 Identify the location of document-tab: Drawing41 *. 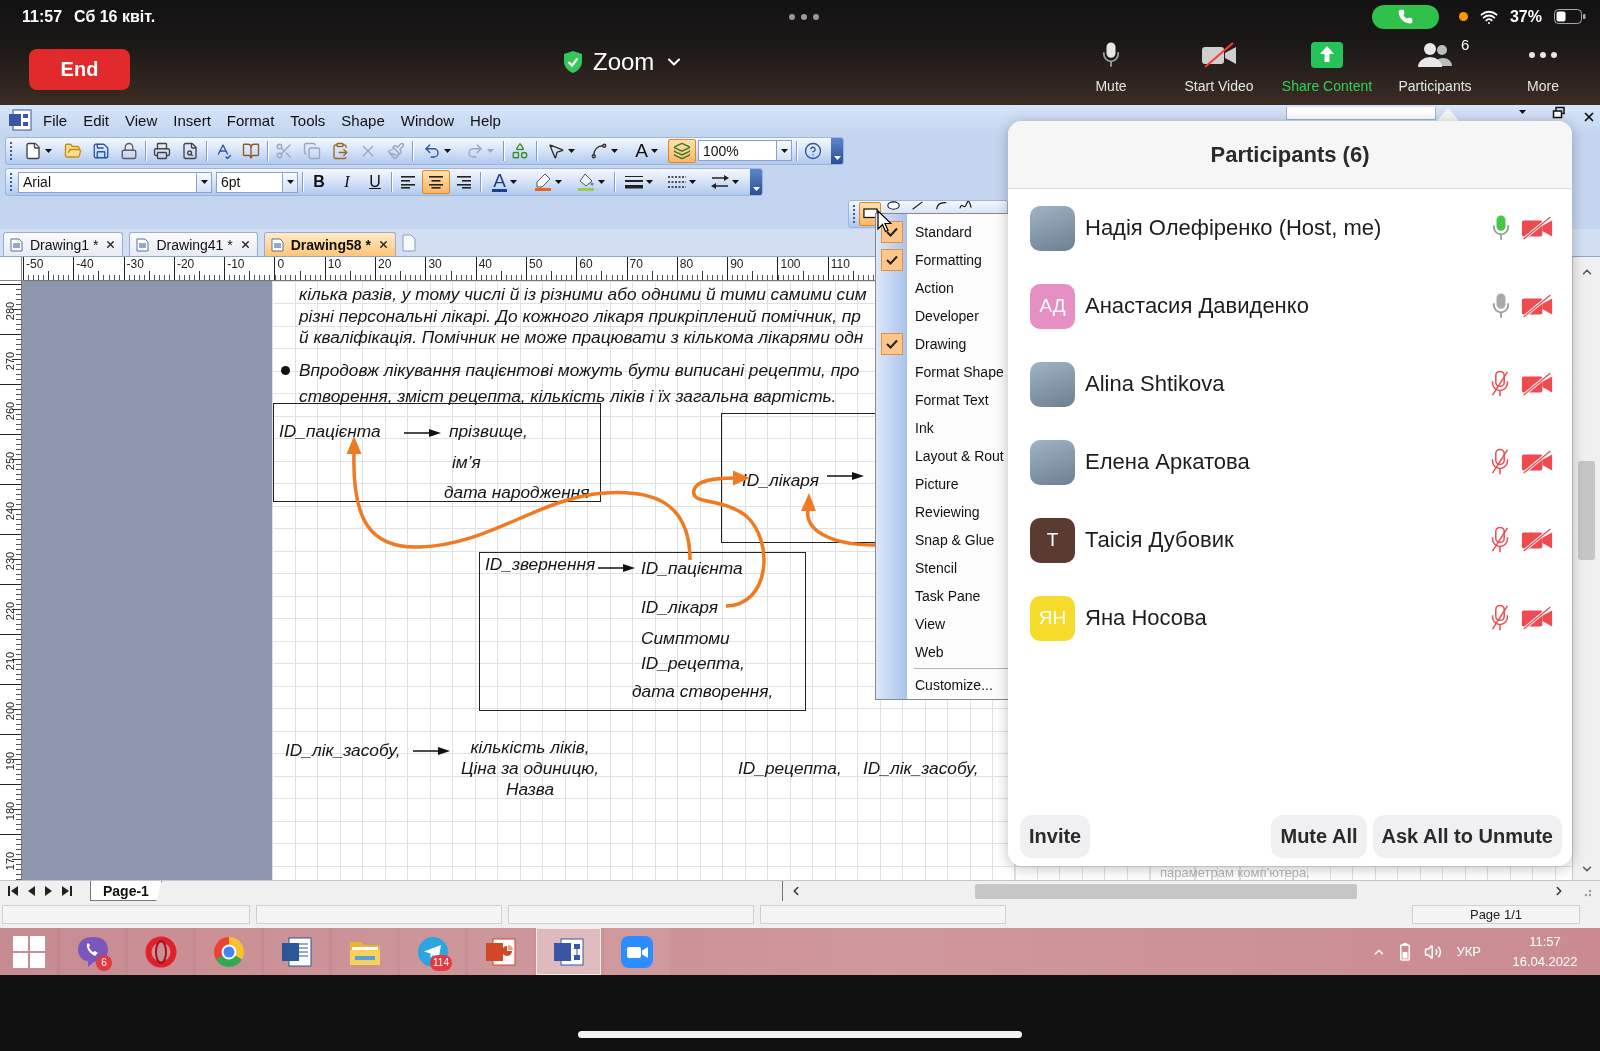
(193, 244).